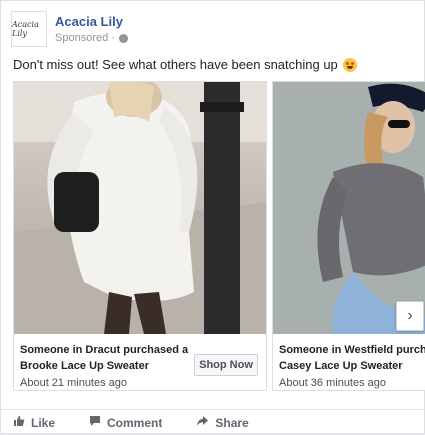 This screenshot has width=425, height=435. I want to click on chevron-right-icon: ›, so click(410, 315).